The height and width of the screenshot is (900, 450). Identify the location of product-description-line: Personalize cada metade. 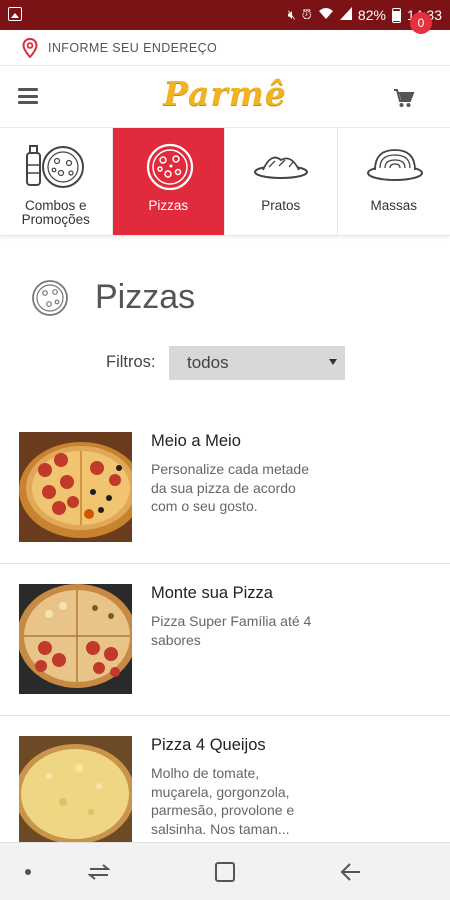
(230, 469).